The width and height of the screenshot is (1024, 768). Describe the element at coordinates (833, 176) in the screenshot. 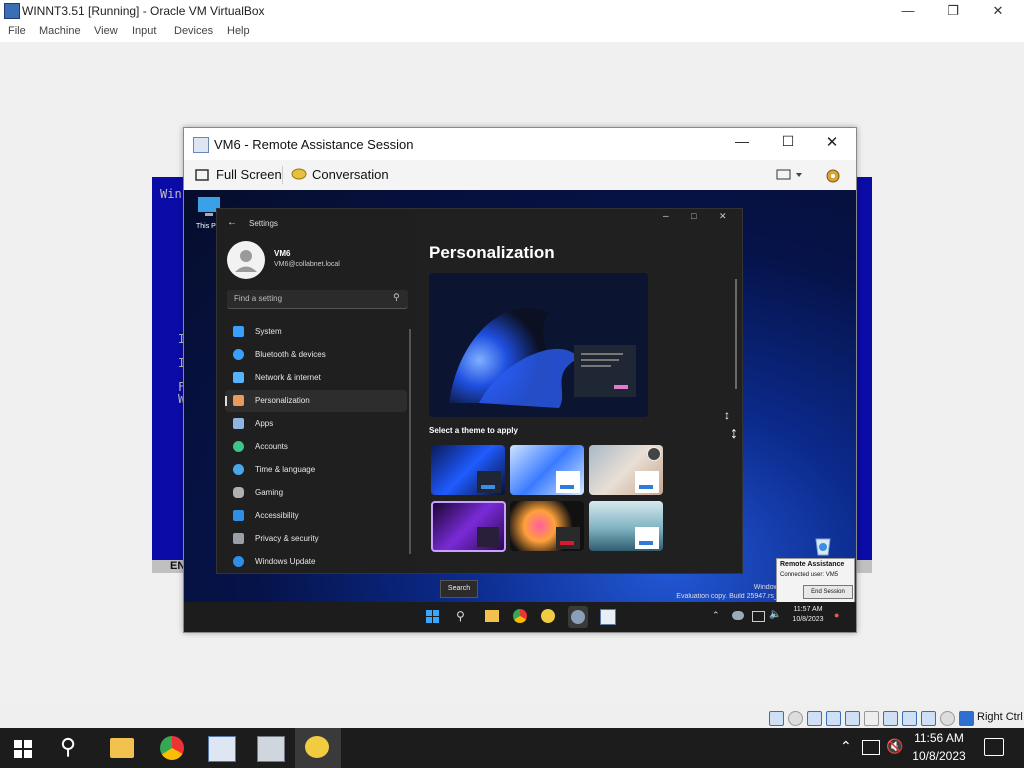

I see `settings-button` at that location.